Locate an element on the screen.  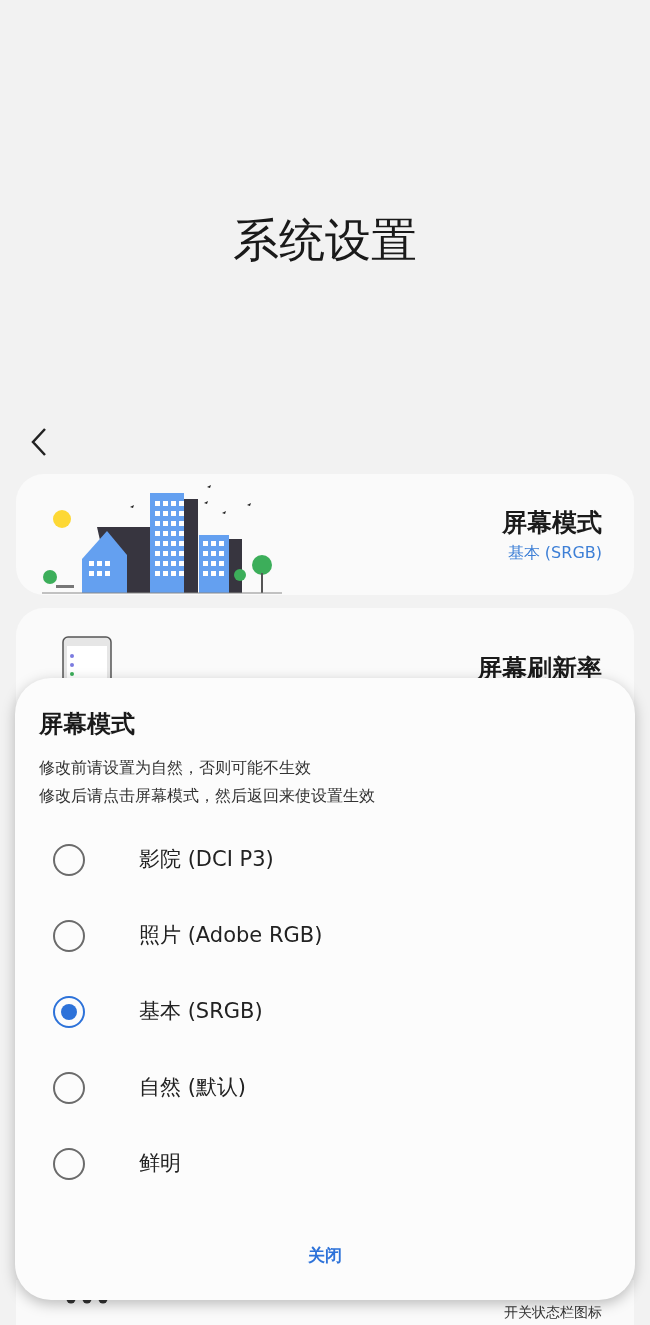
radio-option: 鲜明 is located at coordinates (325, 1164).